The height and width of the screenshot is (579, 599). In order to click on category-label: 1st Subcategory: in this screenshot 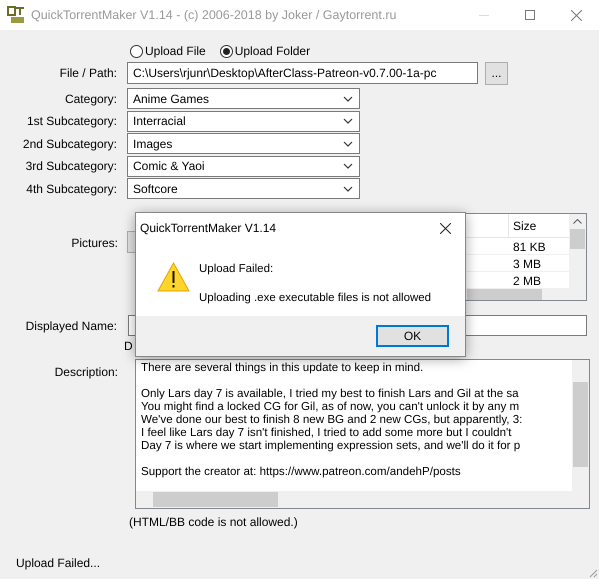, I will do `click(72, 121)`.